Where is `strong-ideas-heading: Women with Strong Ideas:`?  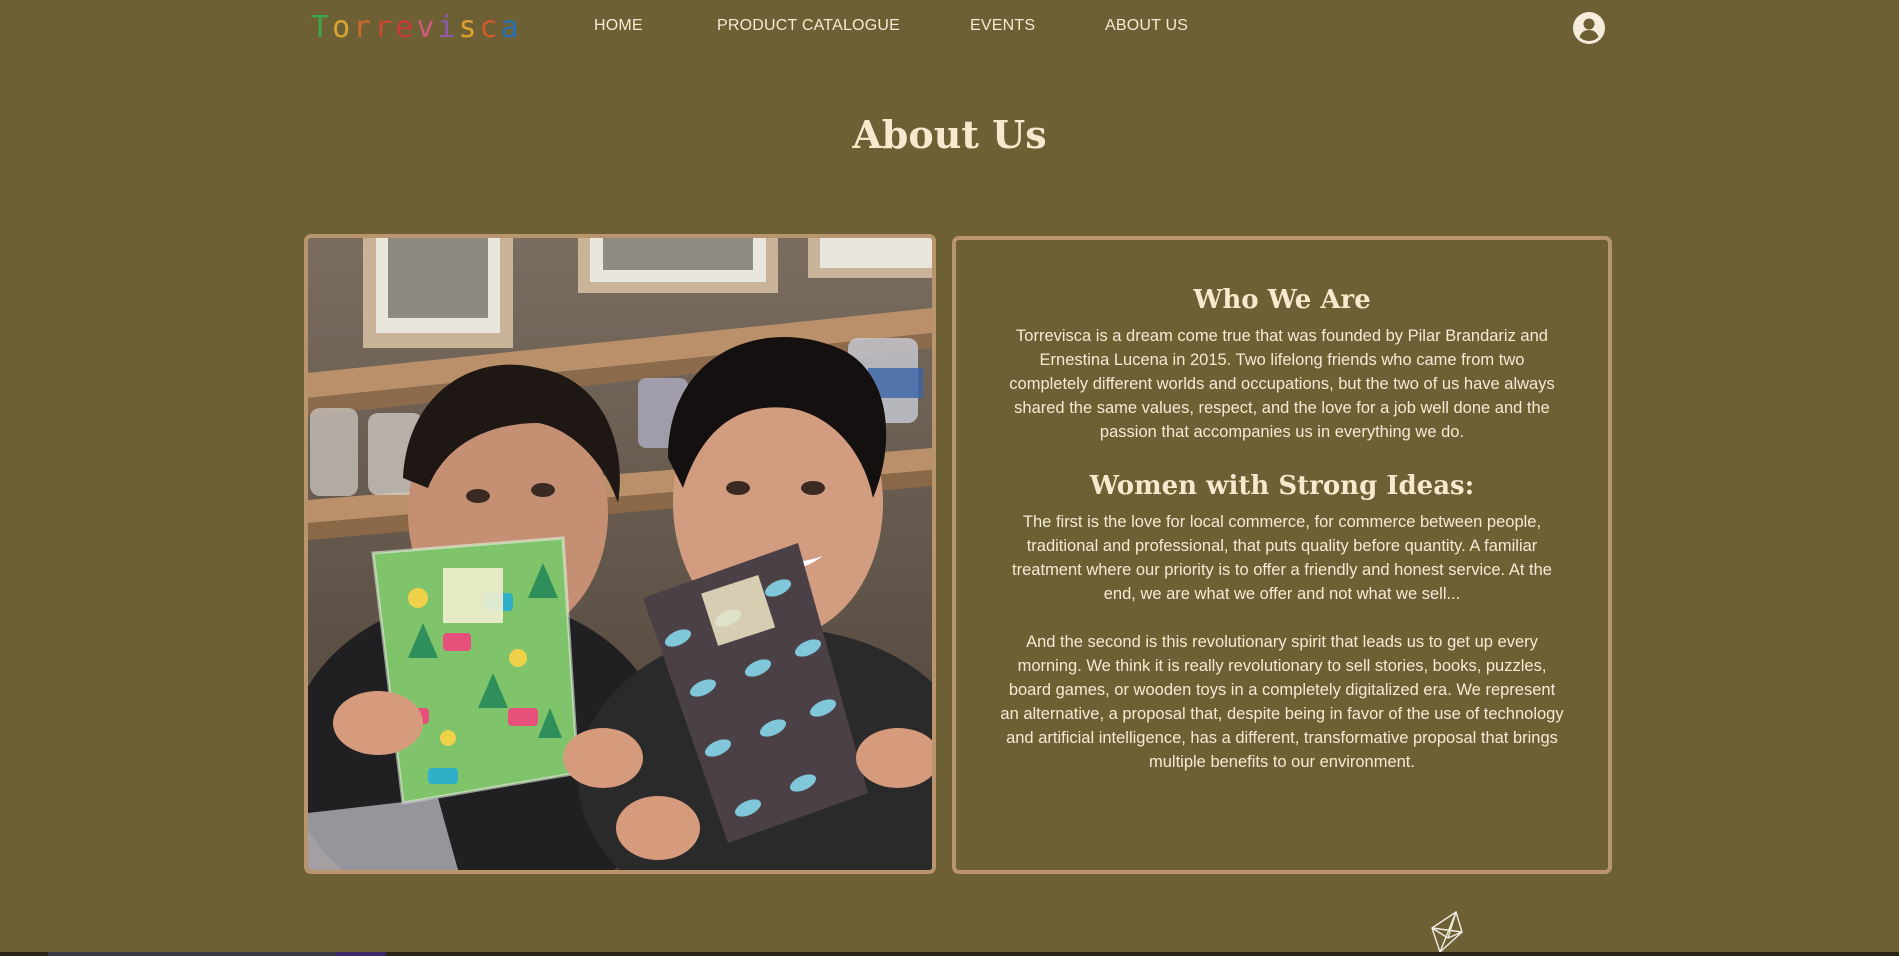 strong-ideas-heading: Women with Strong Ideas: is located at coordinates (1282, 486).